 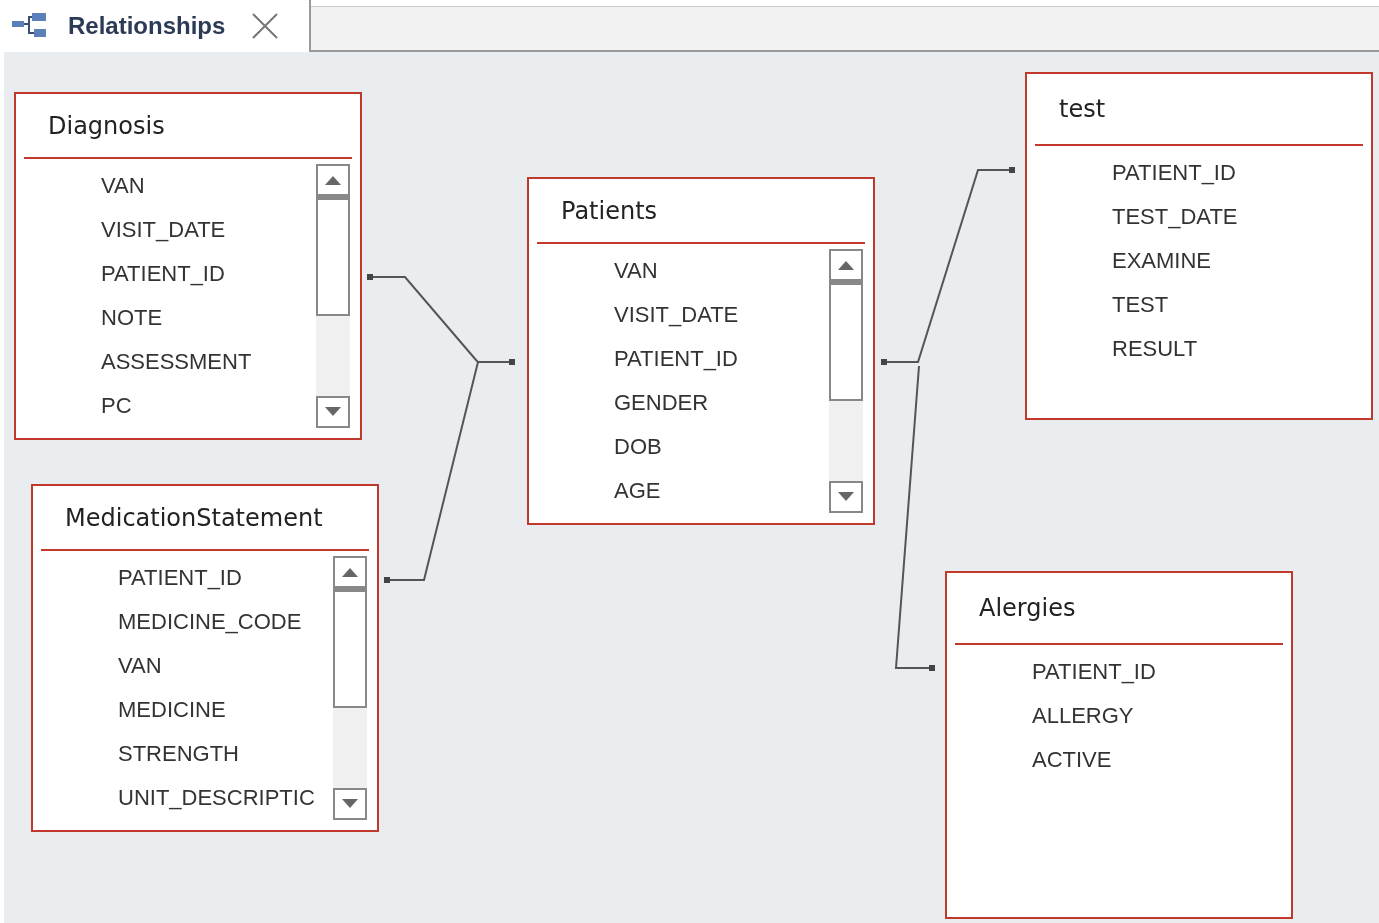 I want to click on table-title: MedicationStatement, so click(x=194, y=517).